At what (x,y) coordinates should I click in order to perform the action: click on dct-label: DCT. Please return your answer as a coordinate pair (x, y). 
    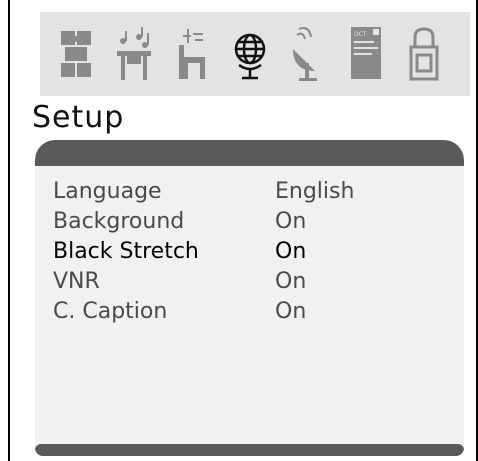
    Looking at the image, I should click on (360, 34).